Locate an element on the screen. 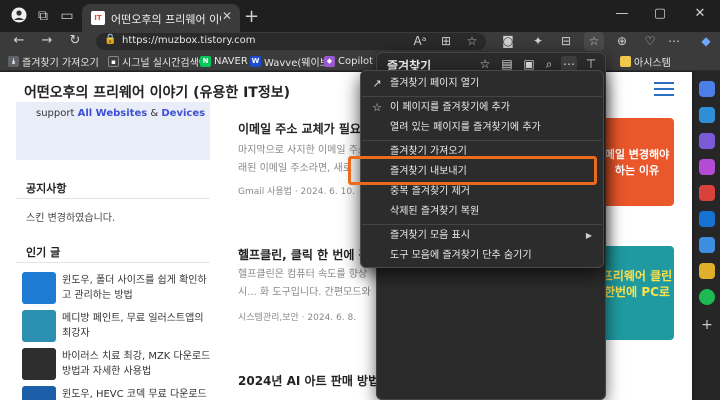 The width and height of the screenshot is (720, 400). naver-icon: N is located at coordinates (205, 61).